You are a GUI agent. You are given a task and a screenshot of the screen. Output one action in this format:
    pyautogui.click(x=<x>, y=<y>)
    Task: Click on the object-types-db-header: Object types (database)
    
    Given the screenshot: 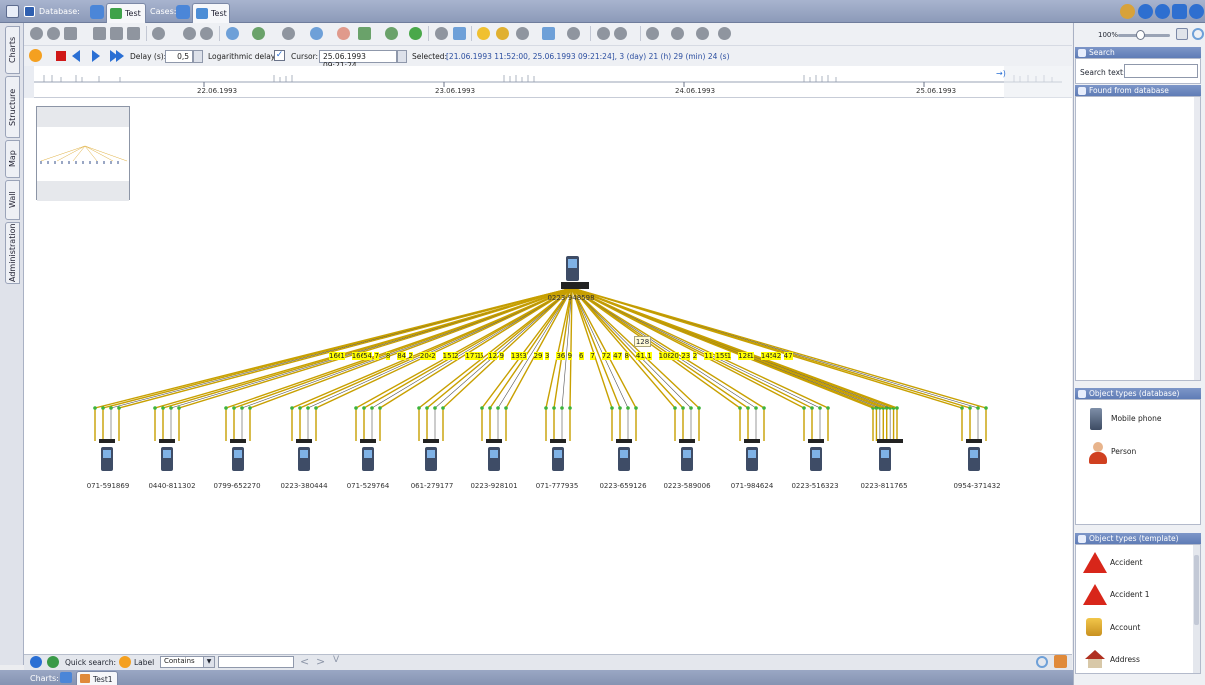 What is the action you would take?
    pyautogui.click(x=1138, y=393)
    